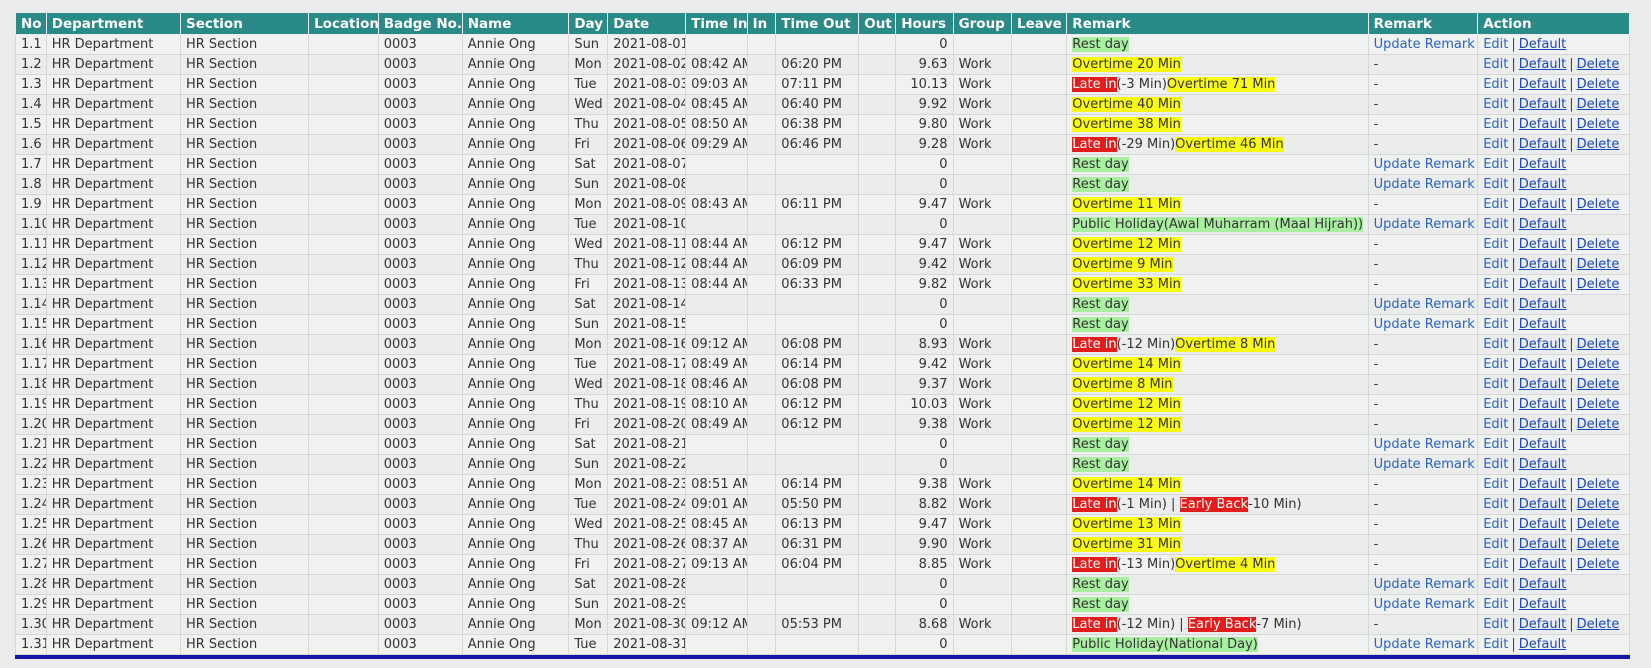  Describe the element at coordinates (924, 464) in the screenshot. I see `cell-hours: 0` at that location.